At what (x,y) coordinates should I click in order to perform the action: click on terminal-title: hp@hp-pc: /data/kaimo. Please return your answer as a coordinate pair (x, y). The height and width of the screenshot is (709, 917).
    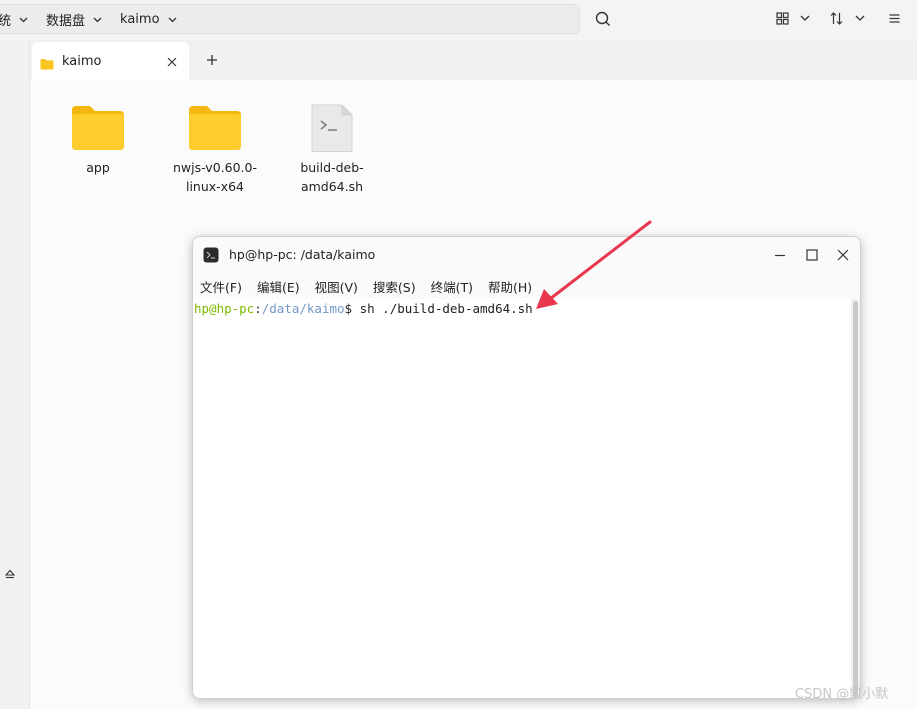
    Looking at the image, I should click on (302, 254).